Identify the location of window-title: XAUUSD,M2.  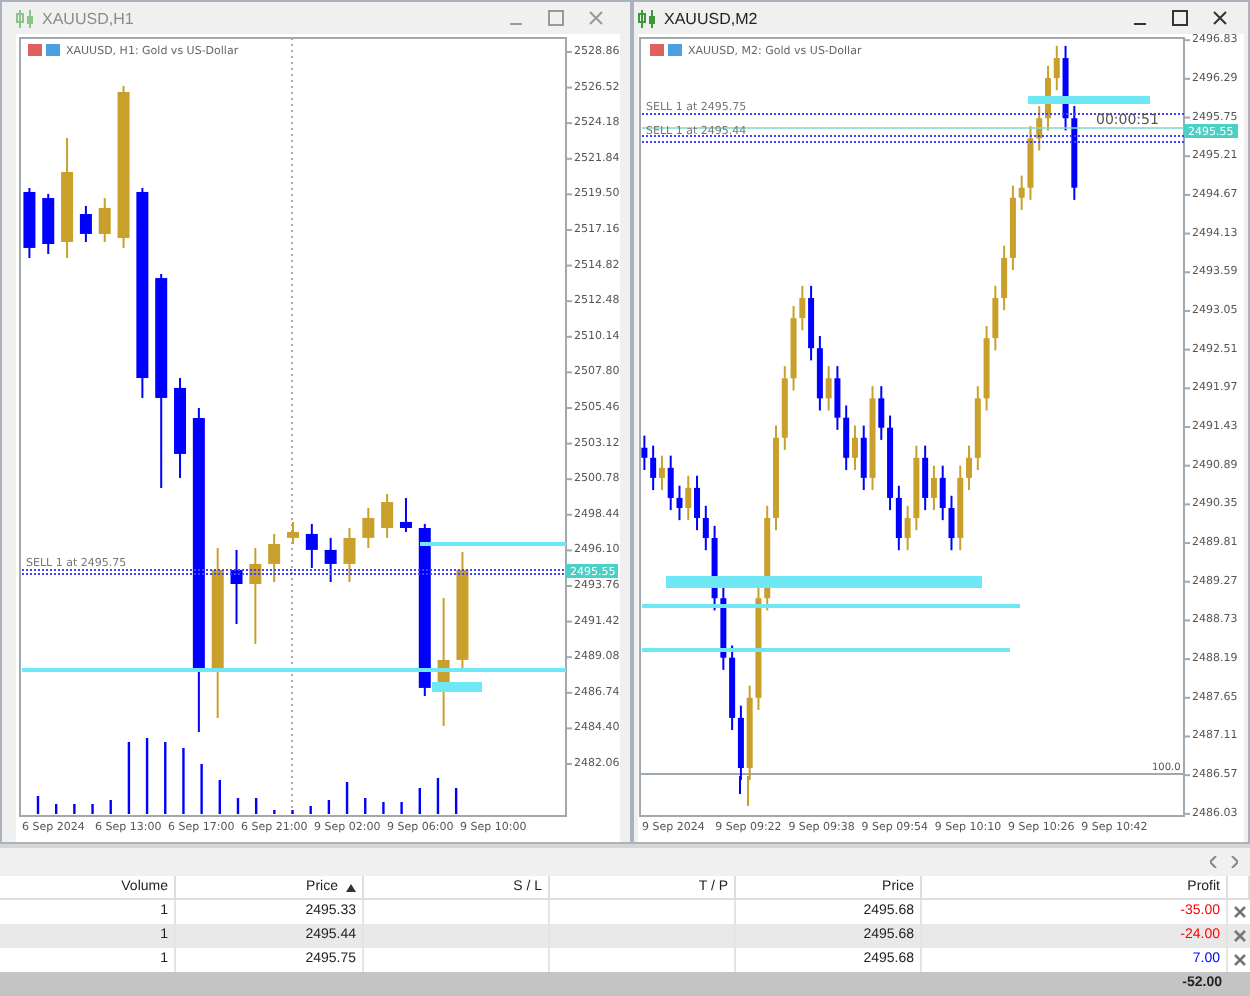
(712, 18).